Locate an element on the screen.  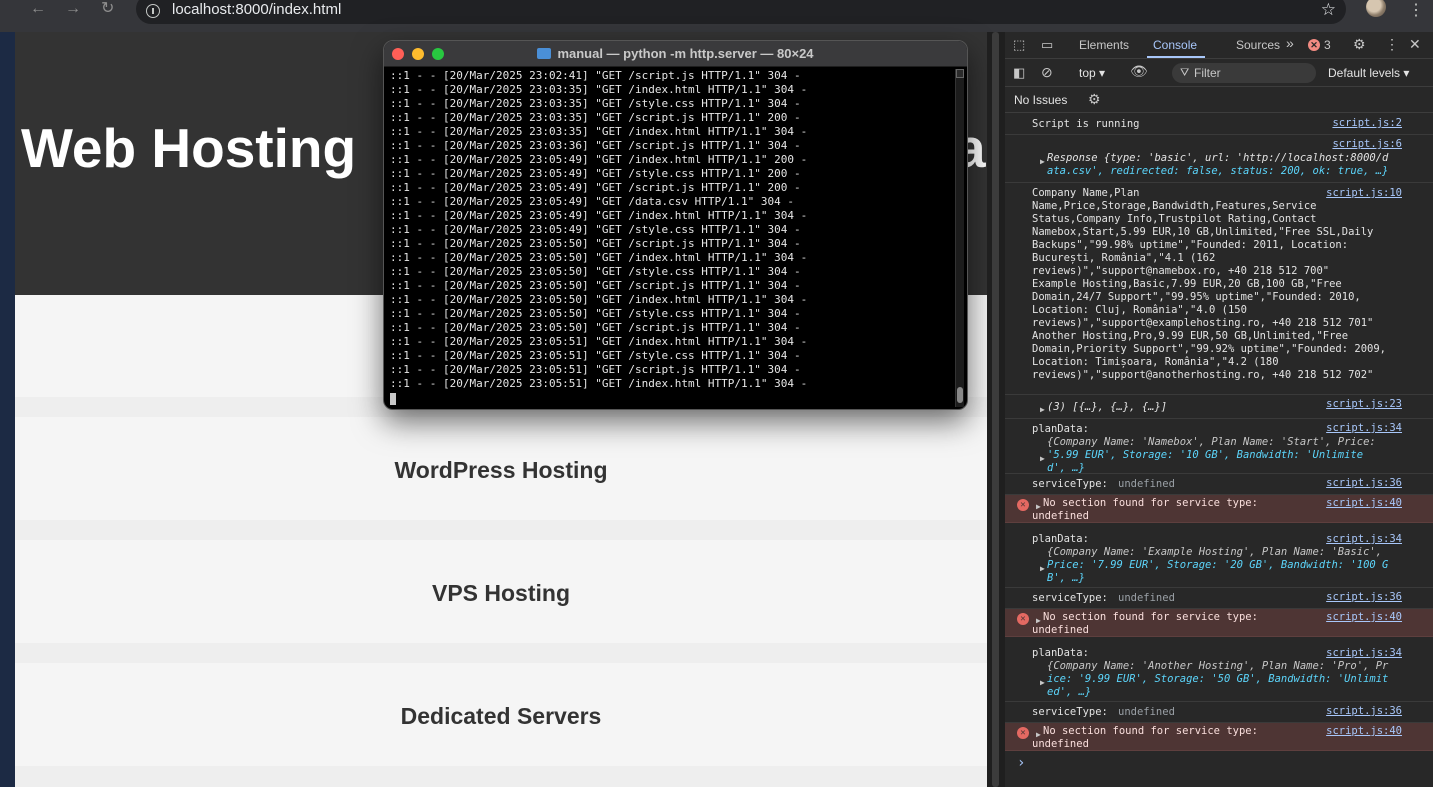
section-card-vps: VPS Hosting is located at coordinates (501, 591).